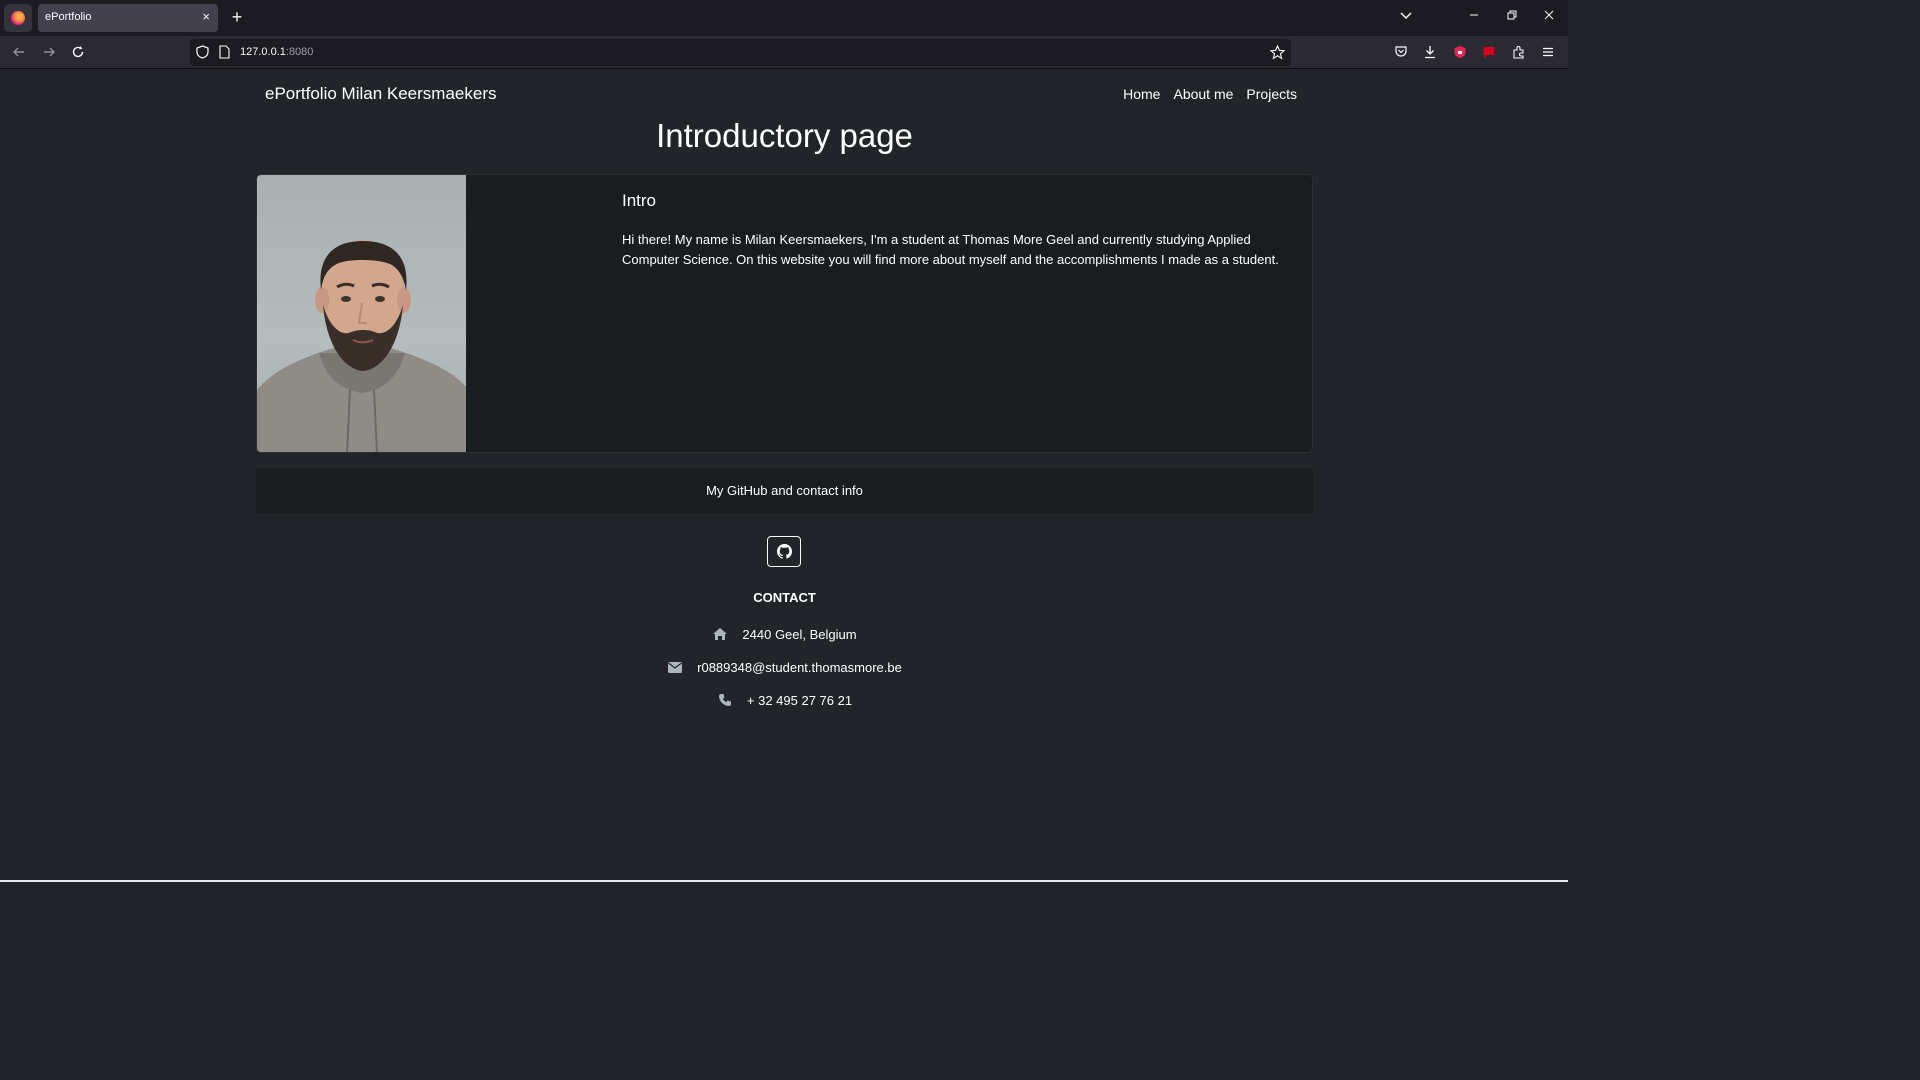 This screenshot has width=1920, height=1080. What do you see at coordinates (19, 52) in the screenshot?
I see `back-icon` at bounding box center [19, 52].